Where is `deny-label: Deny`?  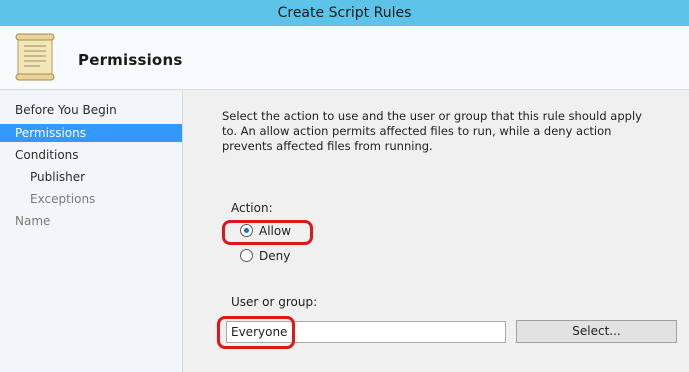
deny-label: Deny is located at coordinates (274, 256).